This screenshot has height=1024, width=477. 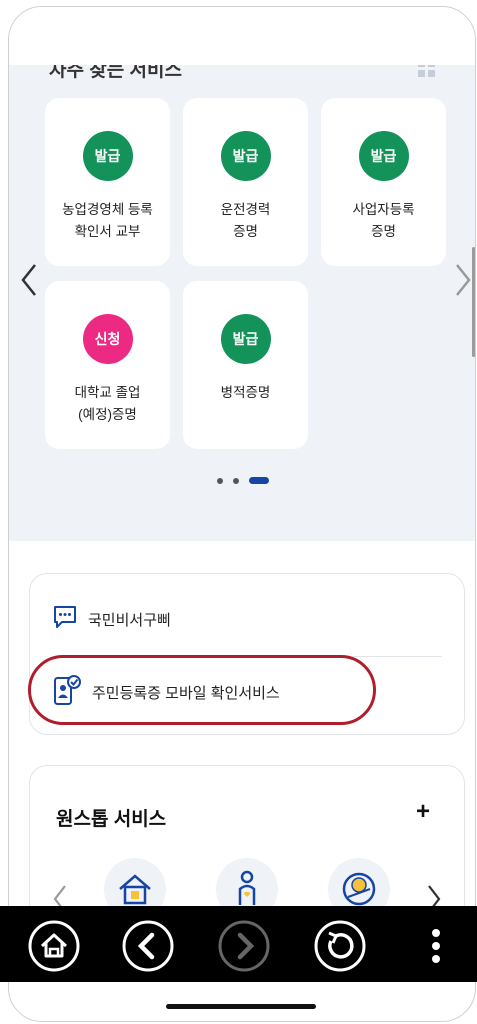 I want to click on service-card-military-record: 발급 병적증명, so click(x=245, y=365).